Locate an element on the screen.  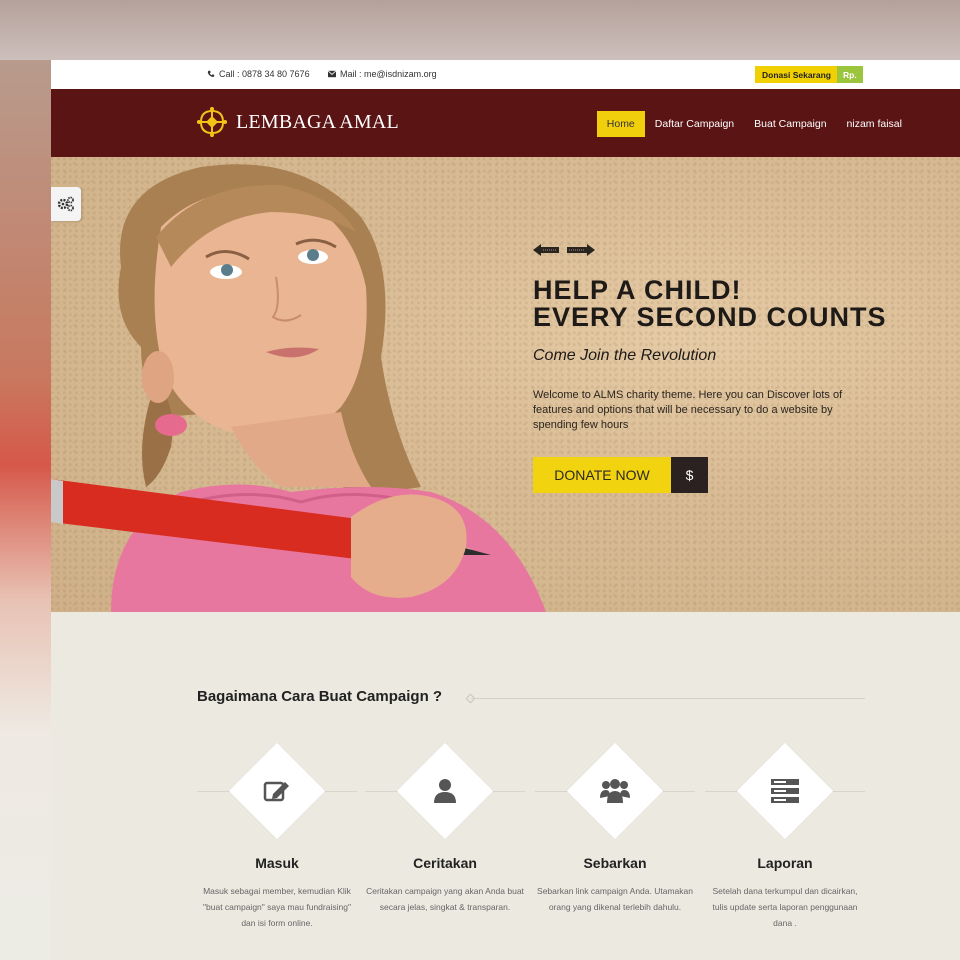
donate-now-button: DONATE NOW $ is located at coordinates (620, 475).